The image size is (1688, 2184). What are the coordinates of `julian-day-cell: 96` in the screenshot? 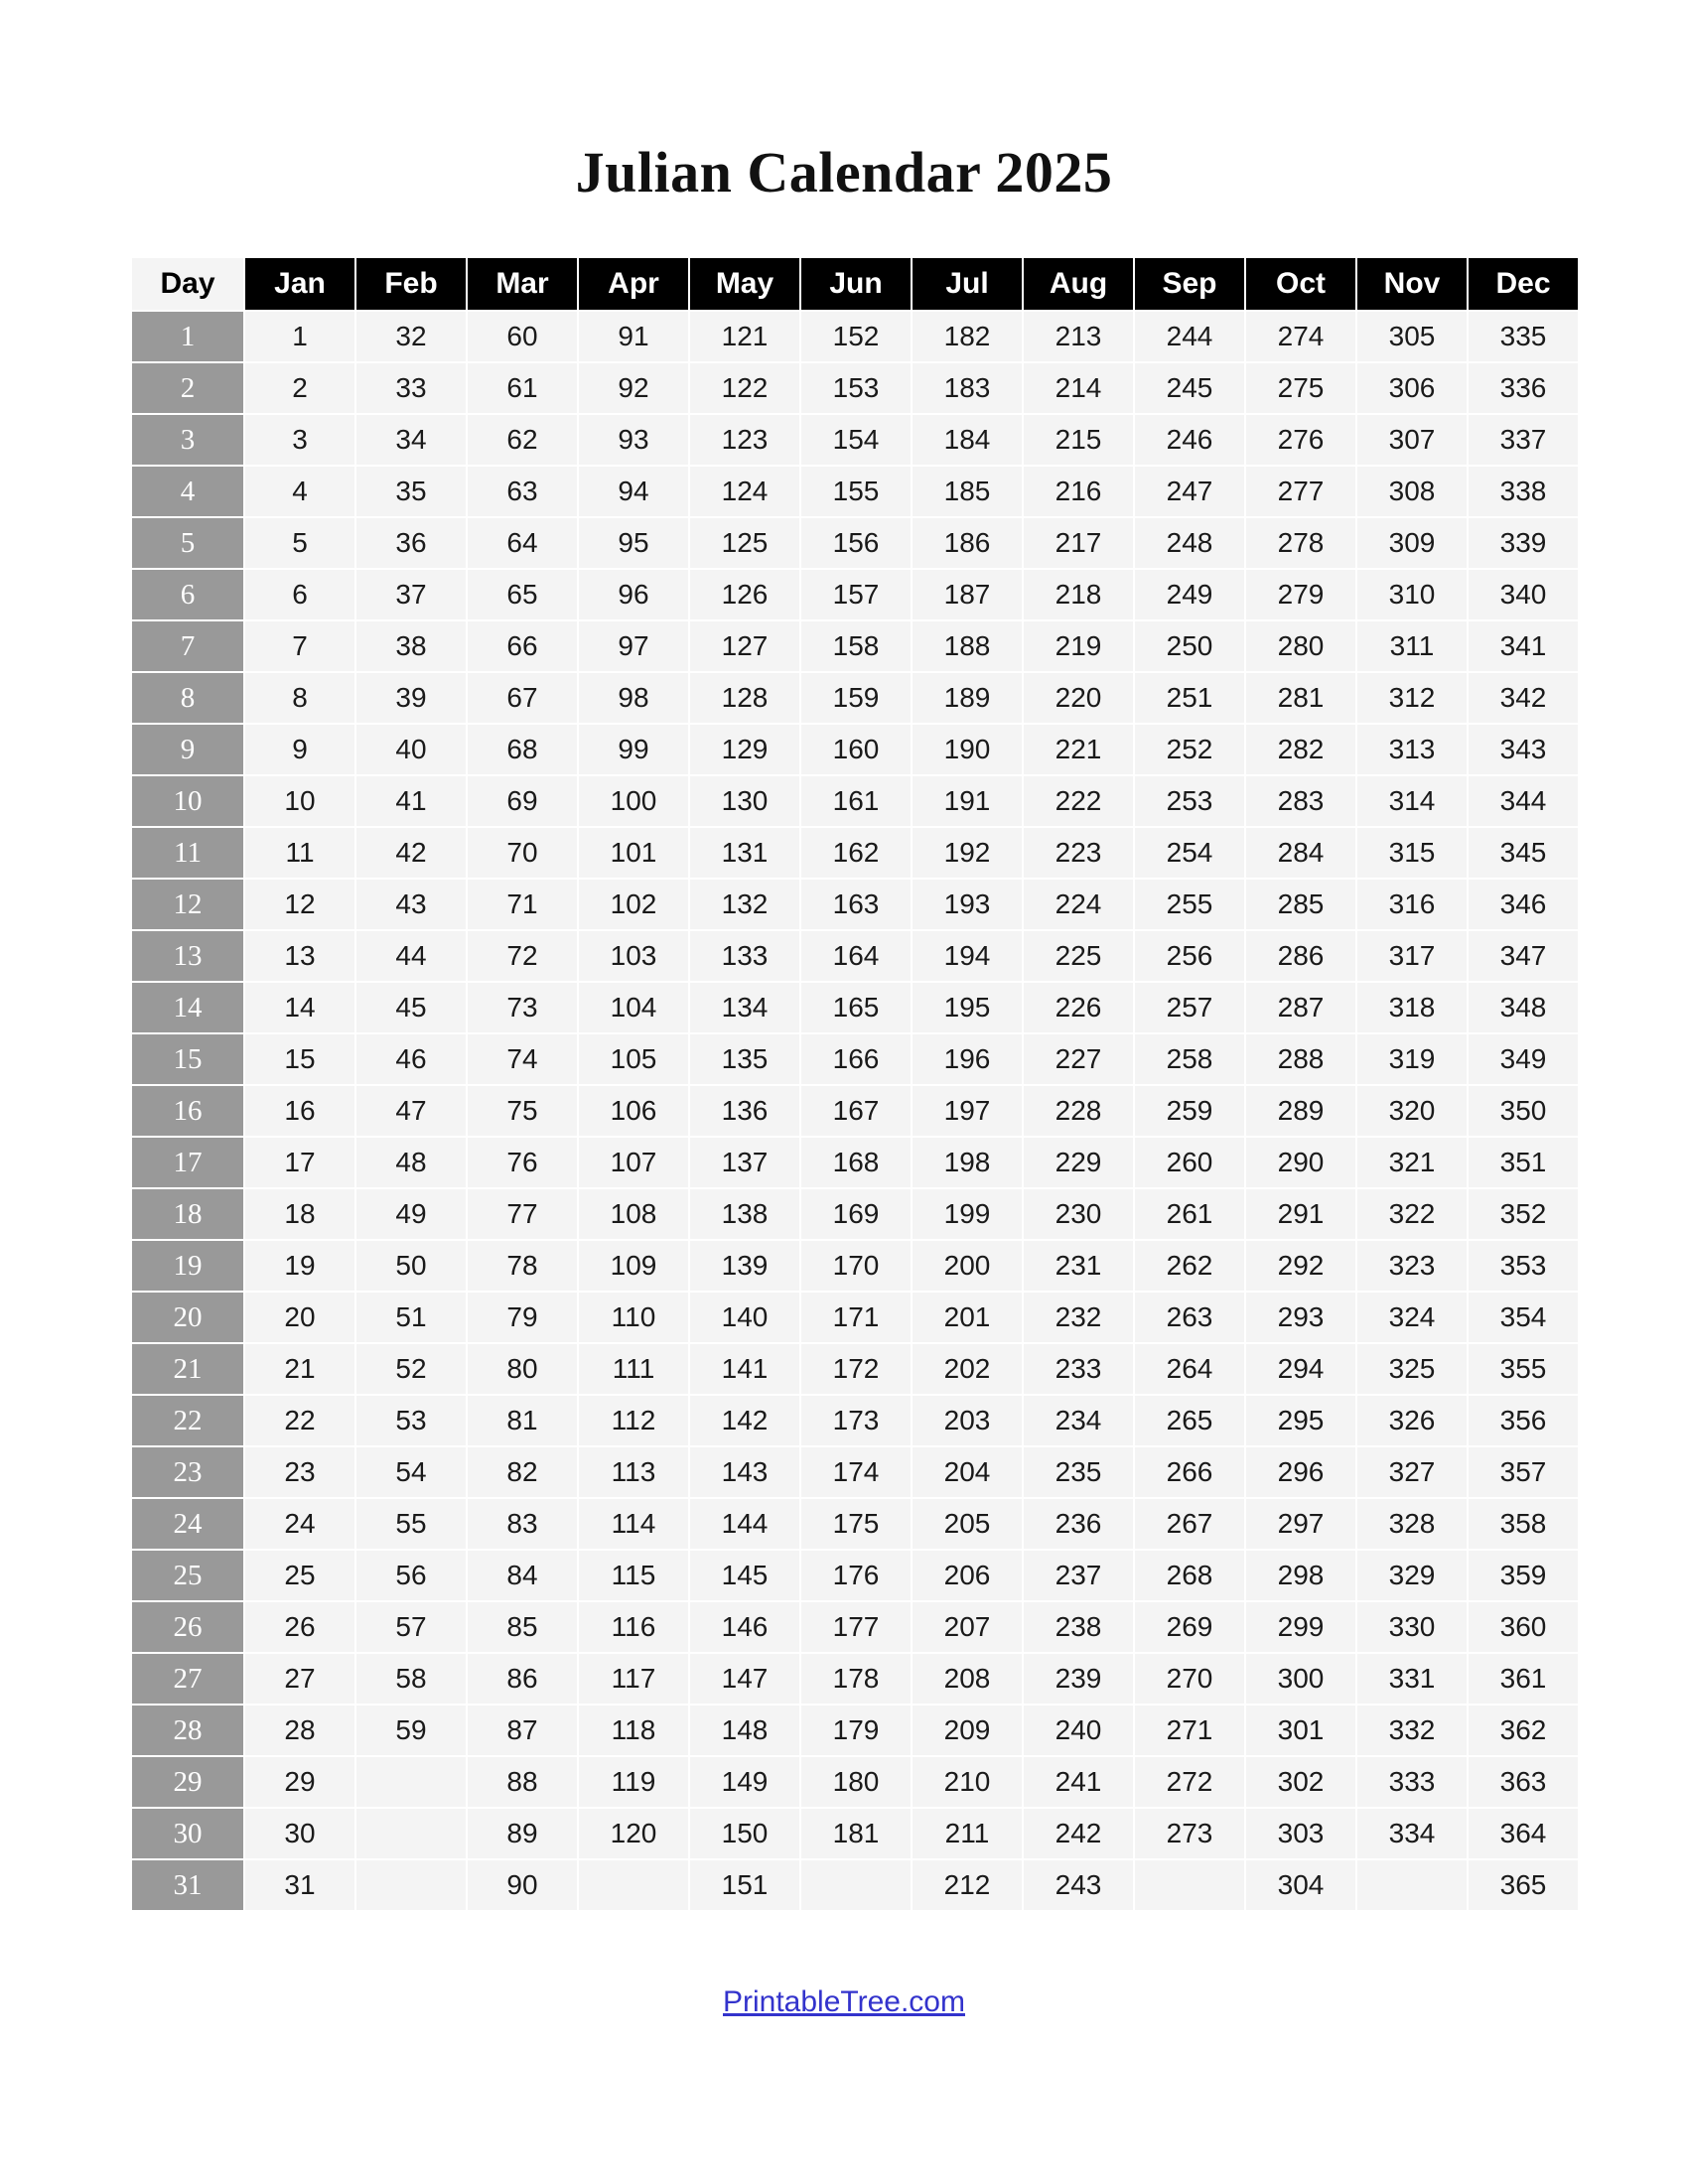 It's located at (633, 594).